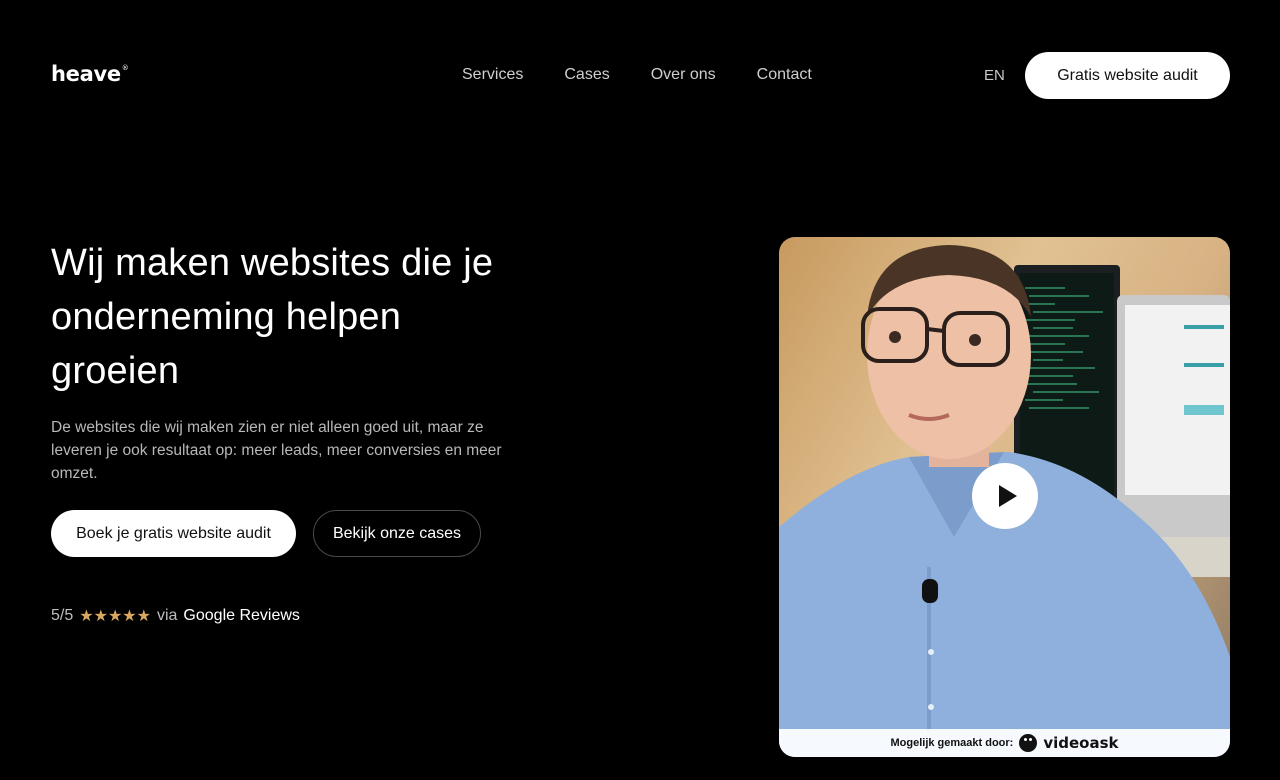 This screenshot has height=780, width=1280. What do you see at coordinates (1127, 75) in the screenshot?
I see `website-audit-button: Gratis website audit` at bounding box center [1127, 75].